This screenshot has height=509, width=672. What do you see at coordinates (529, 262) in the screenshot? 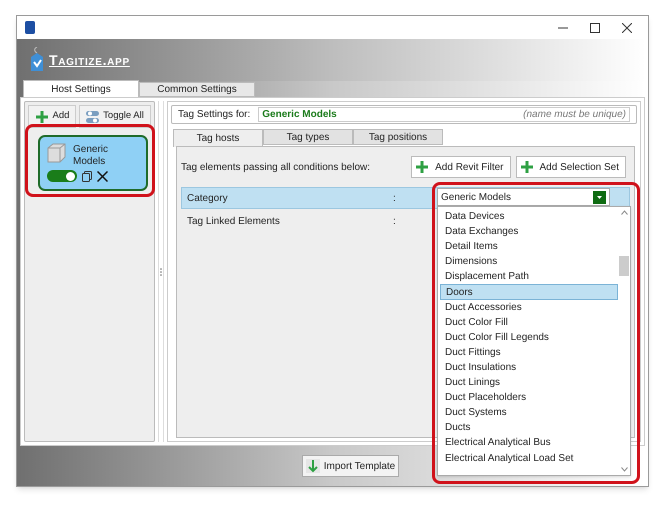
I see `dropdown-option: Dimensions` at bounding box center [529, 262].